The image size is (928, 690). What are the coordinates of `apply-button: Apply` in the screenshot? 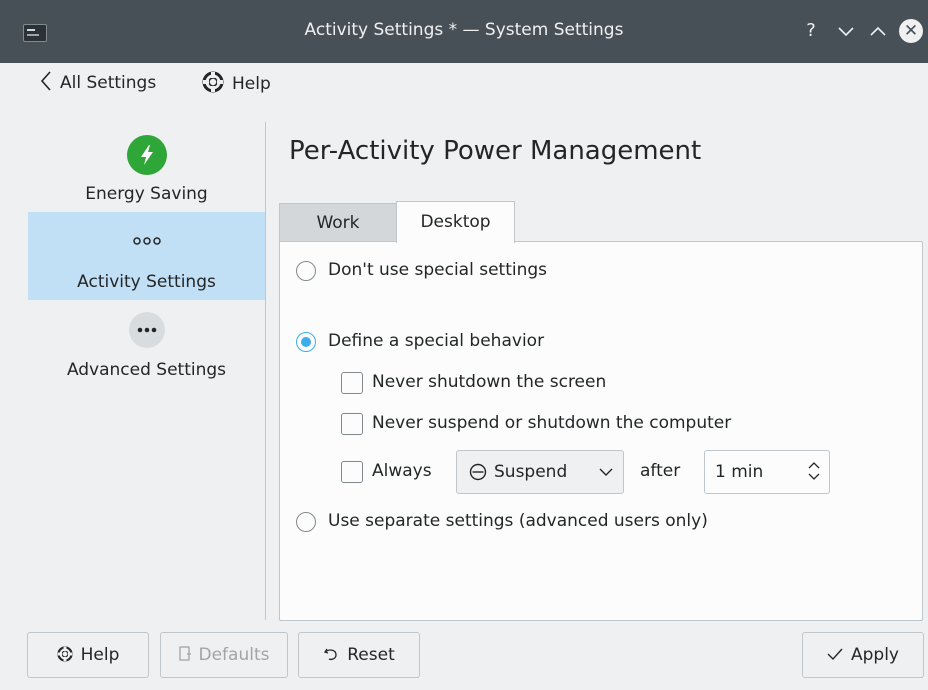 It's located at (863, 655).